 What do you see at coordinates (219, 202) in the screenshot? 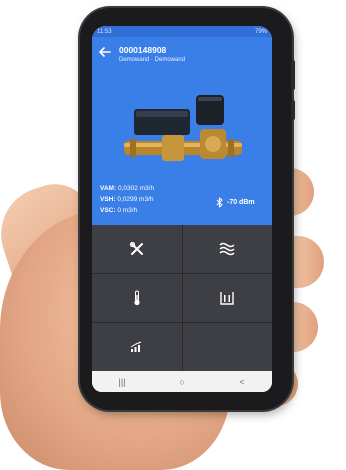
I see `bluetooth-icon` at bounding box center [219, 202].